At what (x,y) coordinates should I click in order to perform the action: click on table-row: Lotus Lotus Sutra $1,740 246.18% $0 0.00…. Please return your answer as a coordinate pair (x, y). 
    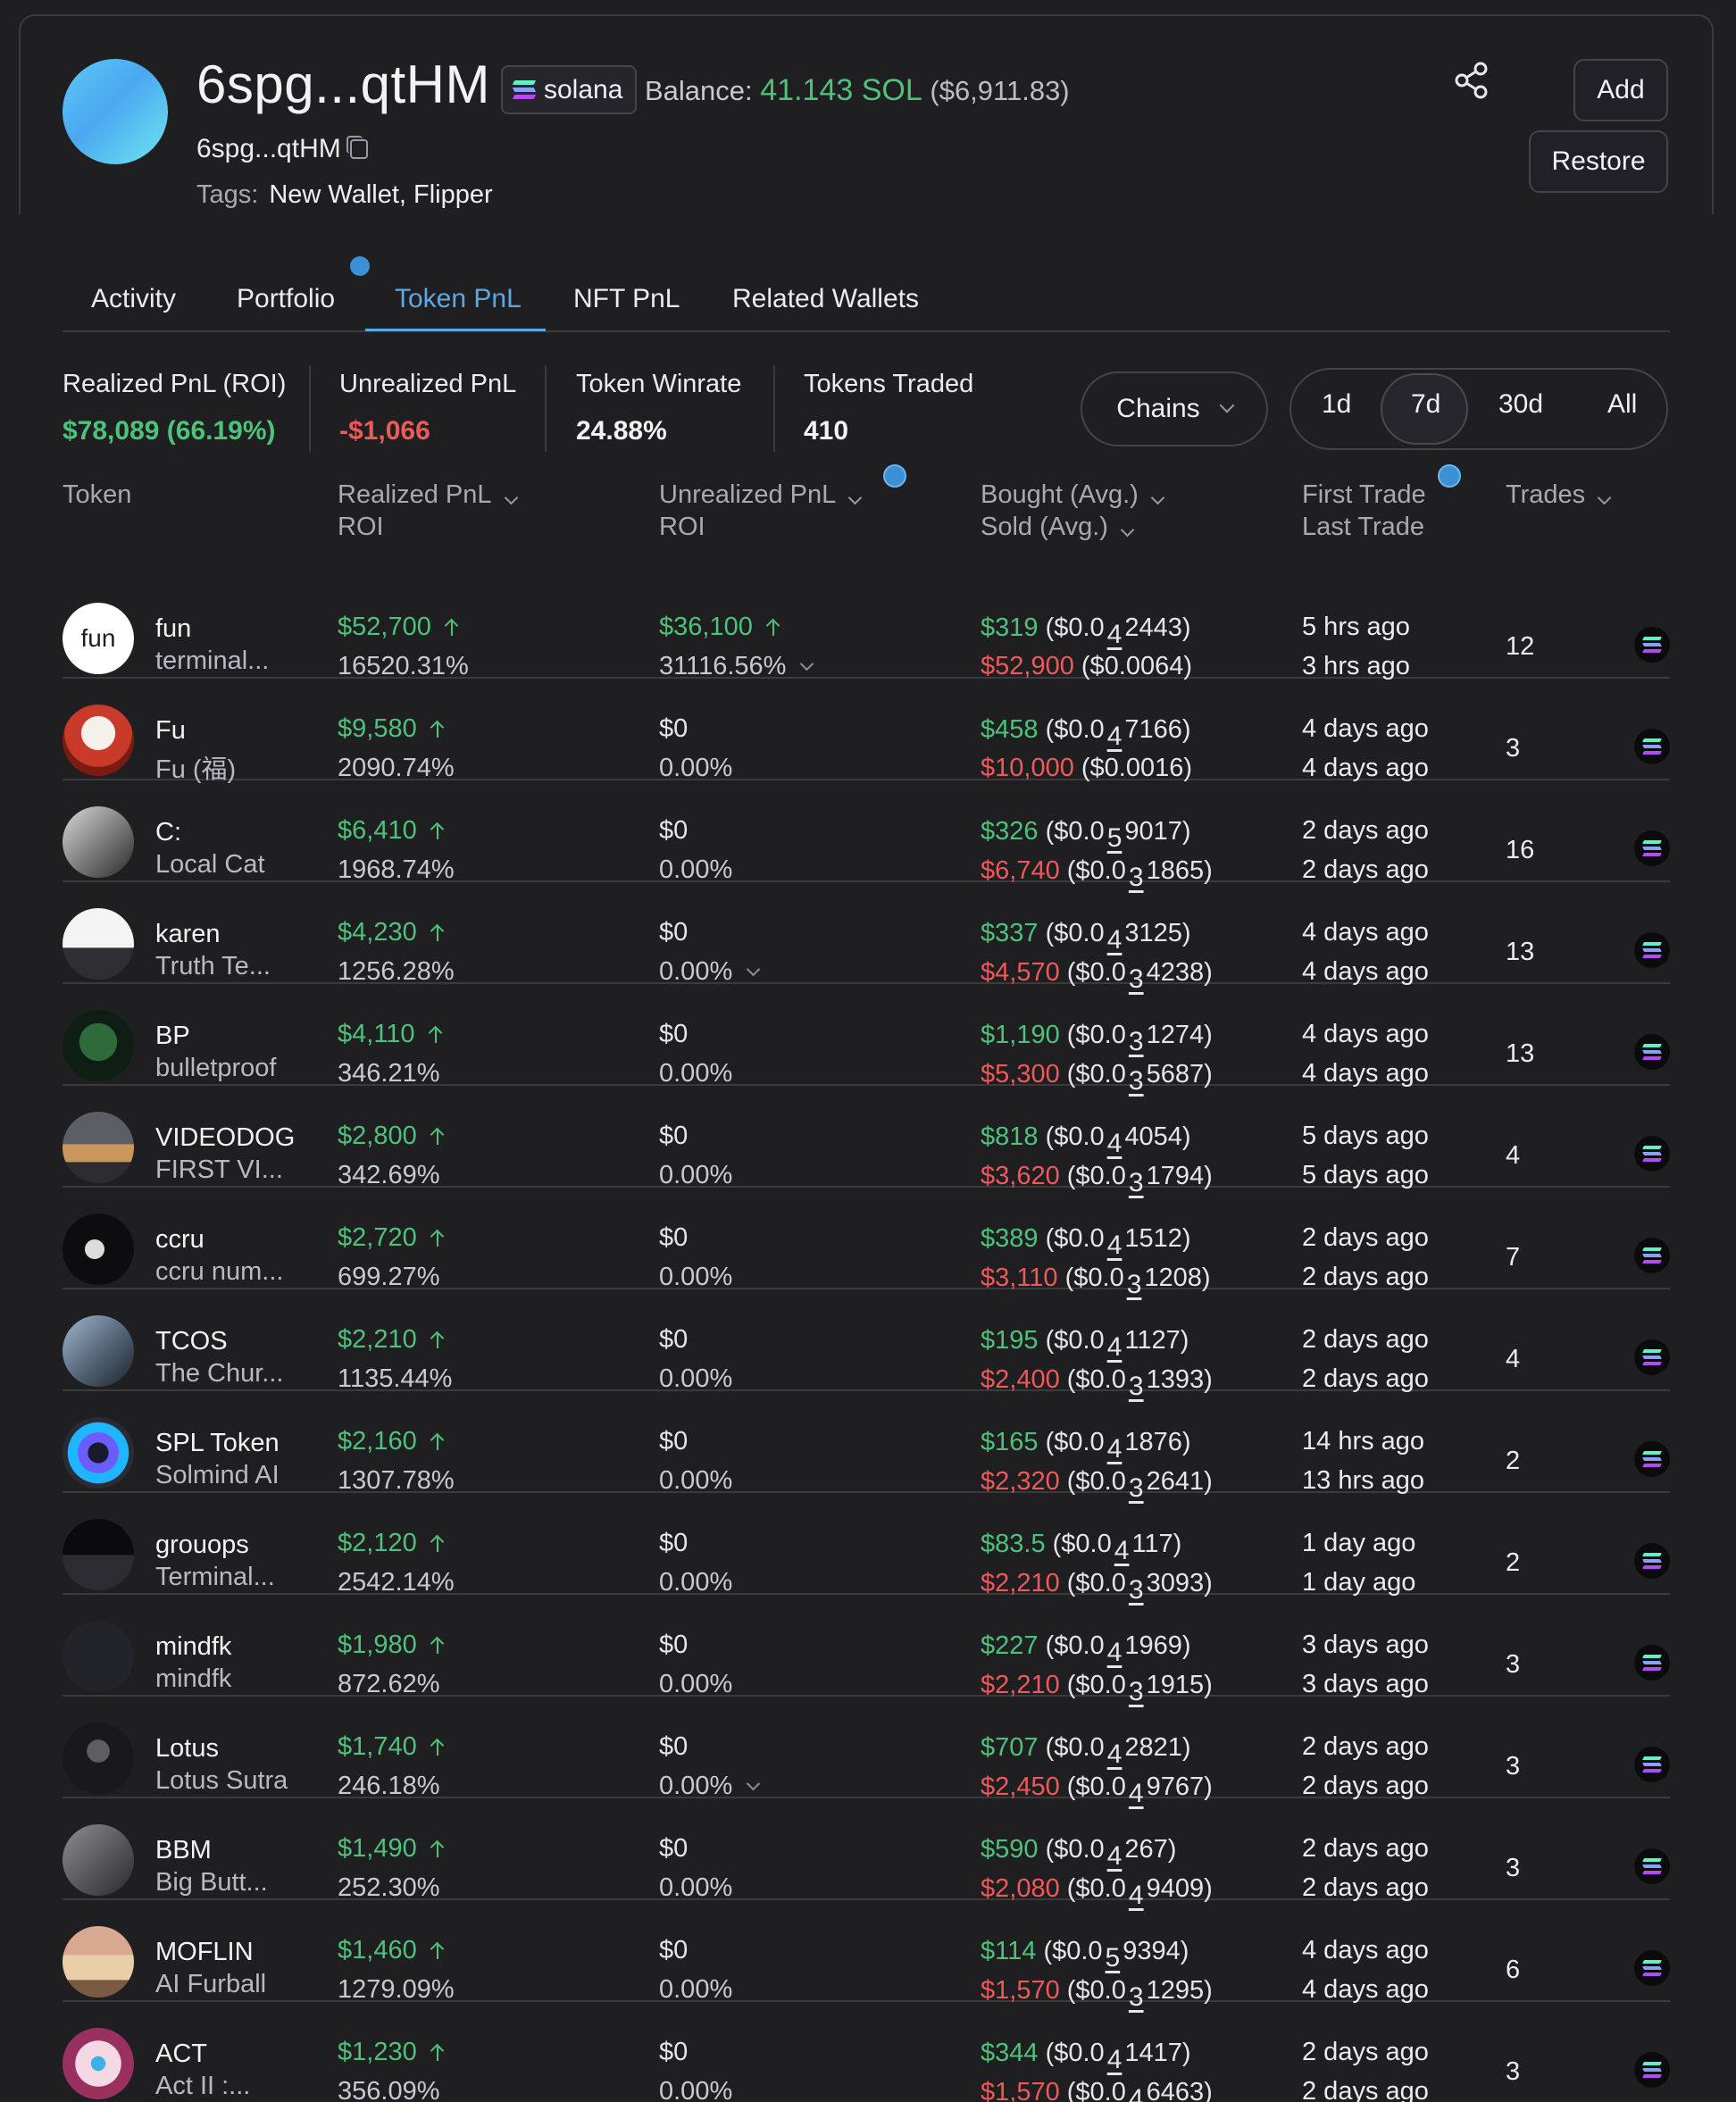
    Looking at the image, I should click on (866, 1752).